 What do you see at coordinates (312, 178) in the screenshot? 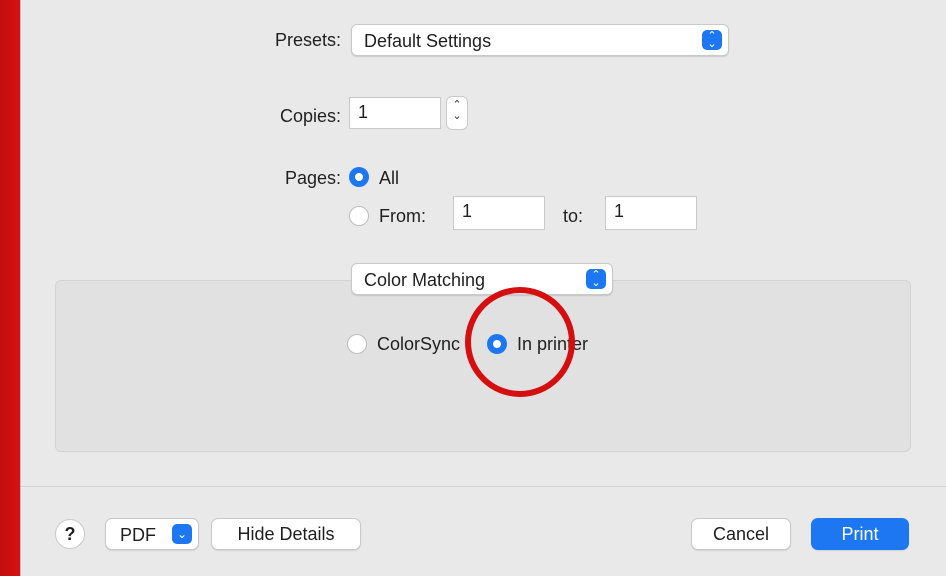
I see `pages-label: Pages:` at bounding box center [312, 178].